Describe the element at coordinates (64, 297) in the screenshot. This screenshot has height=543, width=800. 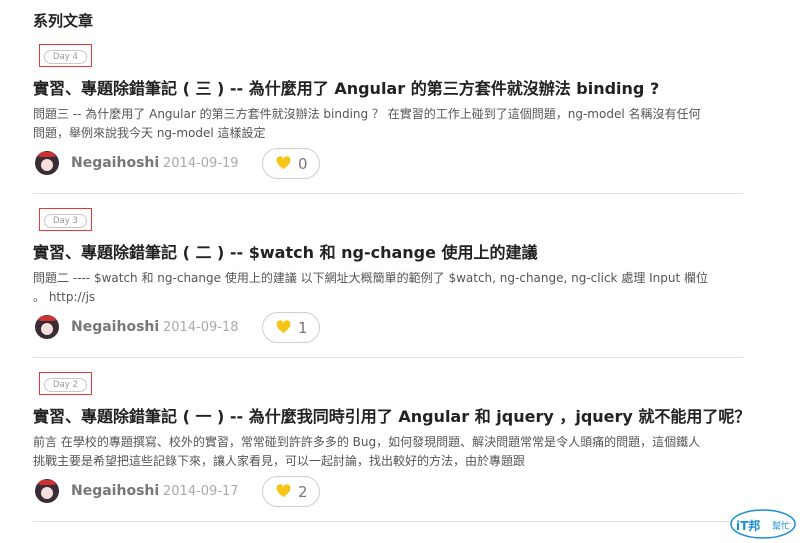
I see `description-line: 。 http://js` at that location.